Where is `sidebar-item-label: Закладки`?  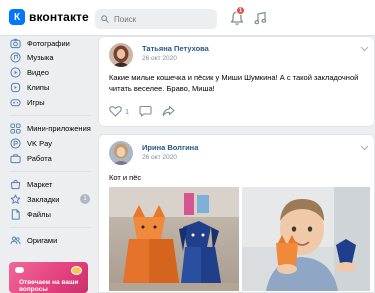
sidebar-item-label: Закладки is located at coordinates (43, 199).